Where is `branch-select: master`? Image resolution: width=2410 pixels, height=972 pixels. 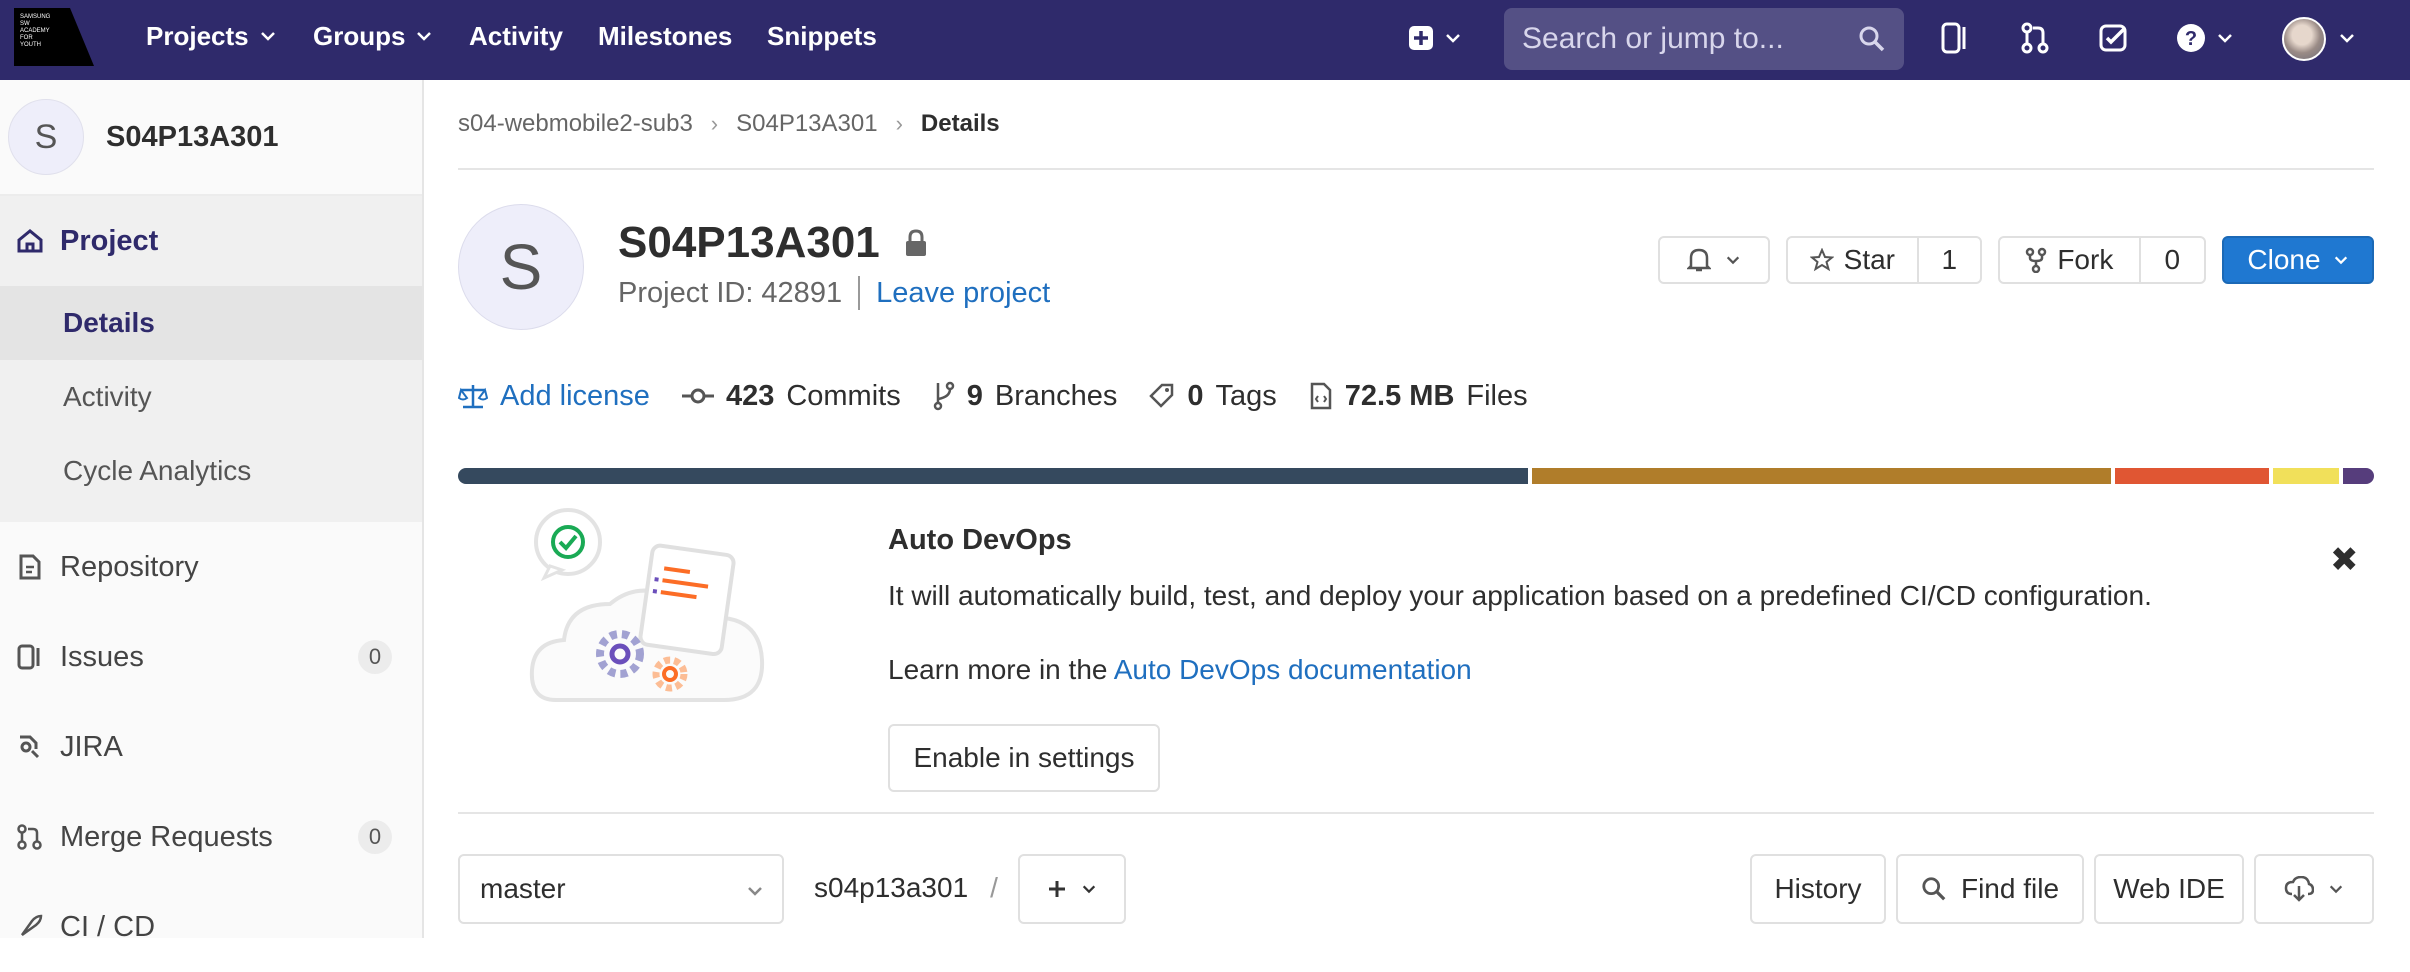
branch-select: master is located at coordinates (621, 889).